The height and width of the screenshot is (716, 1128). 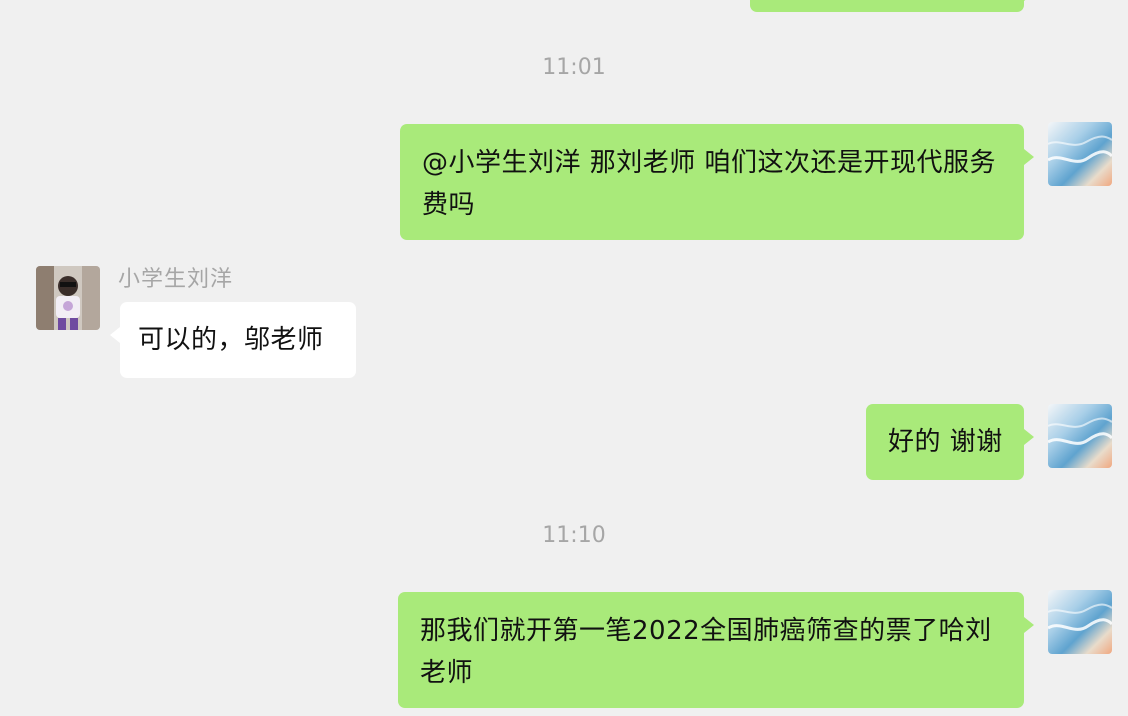 I want to click on message-bubble-outgoing: 好的 谢谢, so click(x=950, y=442).